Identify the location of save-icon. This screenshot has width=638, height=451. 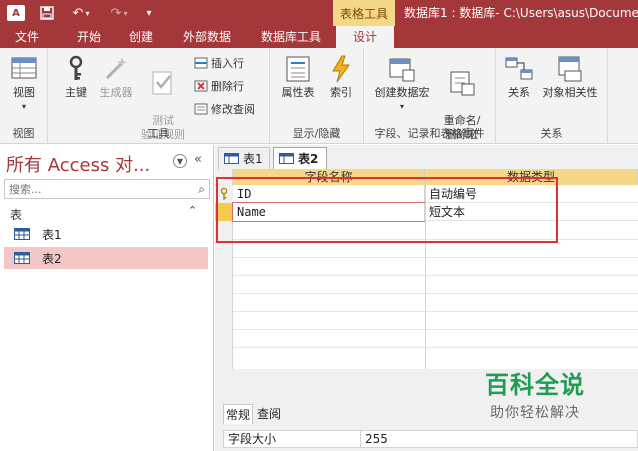
(47, 13).